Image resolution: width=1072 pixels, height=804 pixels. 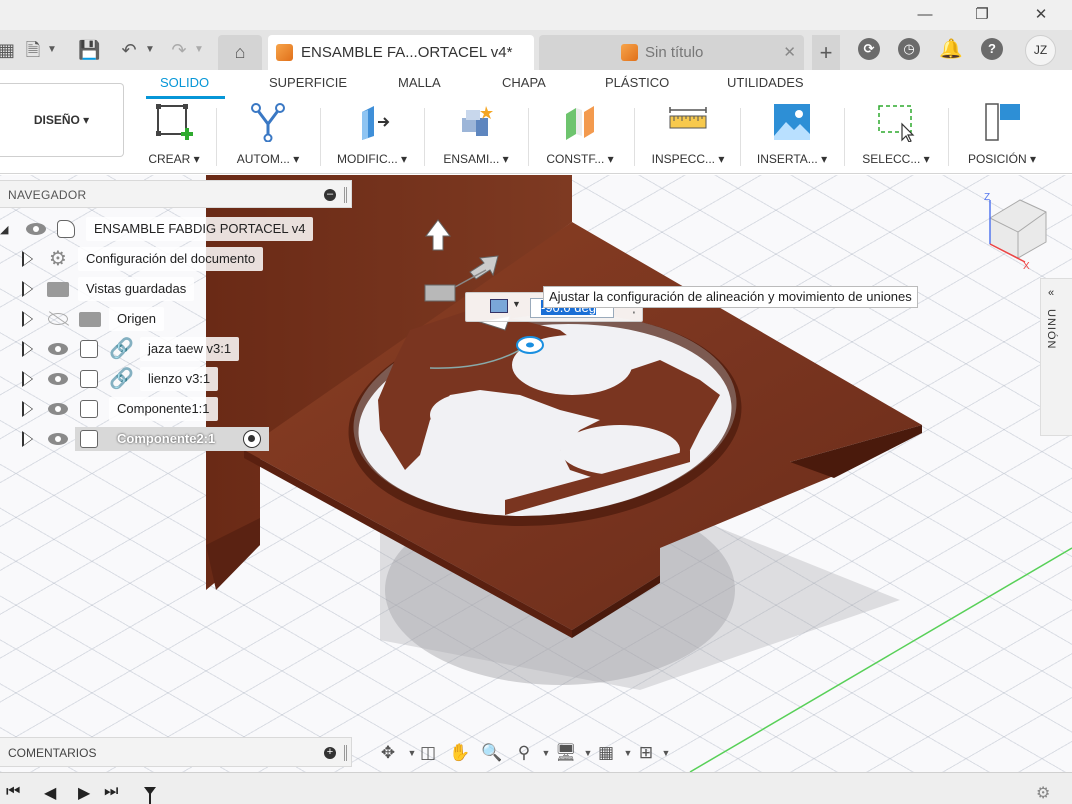 I want to click on automate-icon, so click(x=268, y=122).